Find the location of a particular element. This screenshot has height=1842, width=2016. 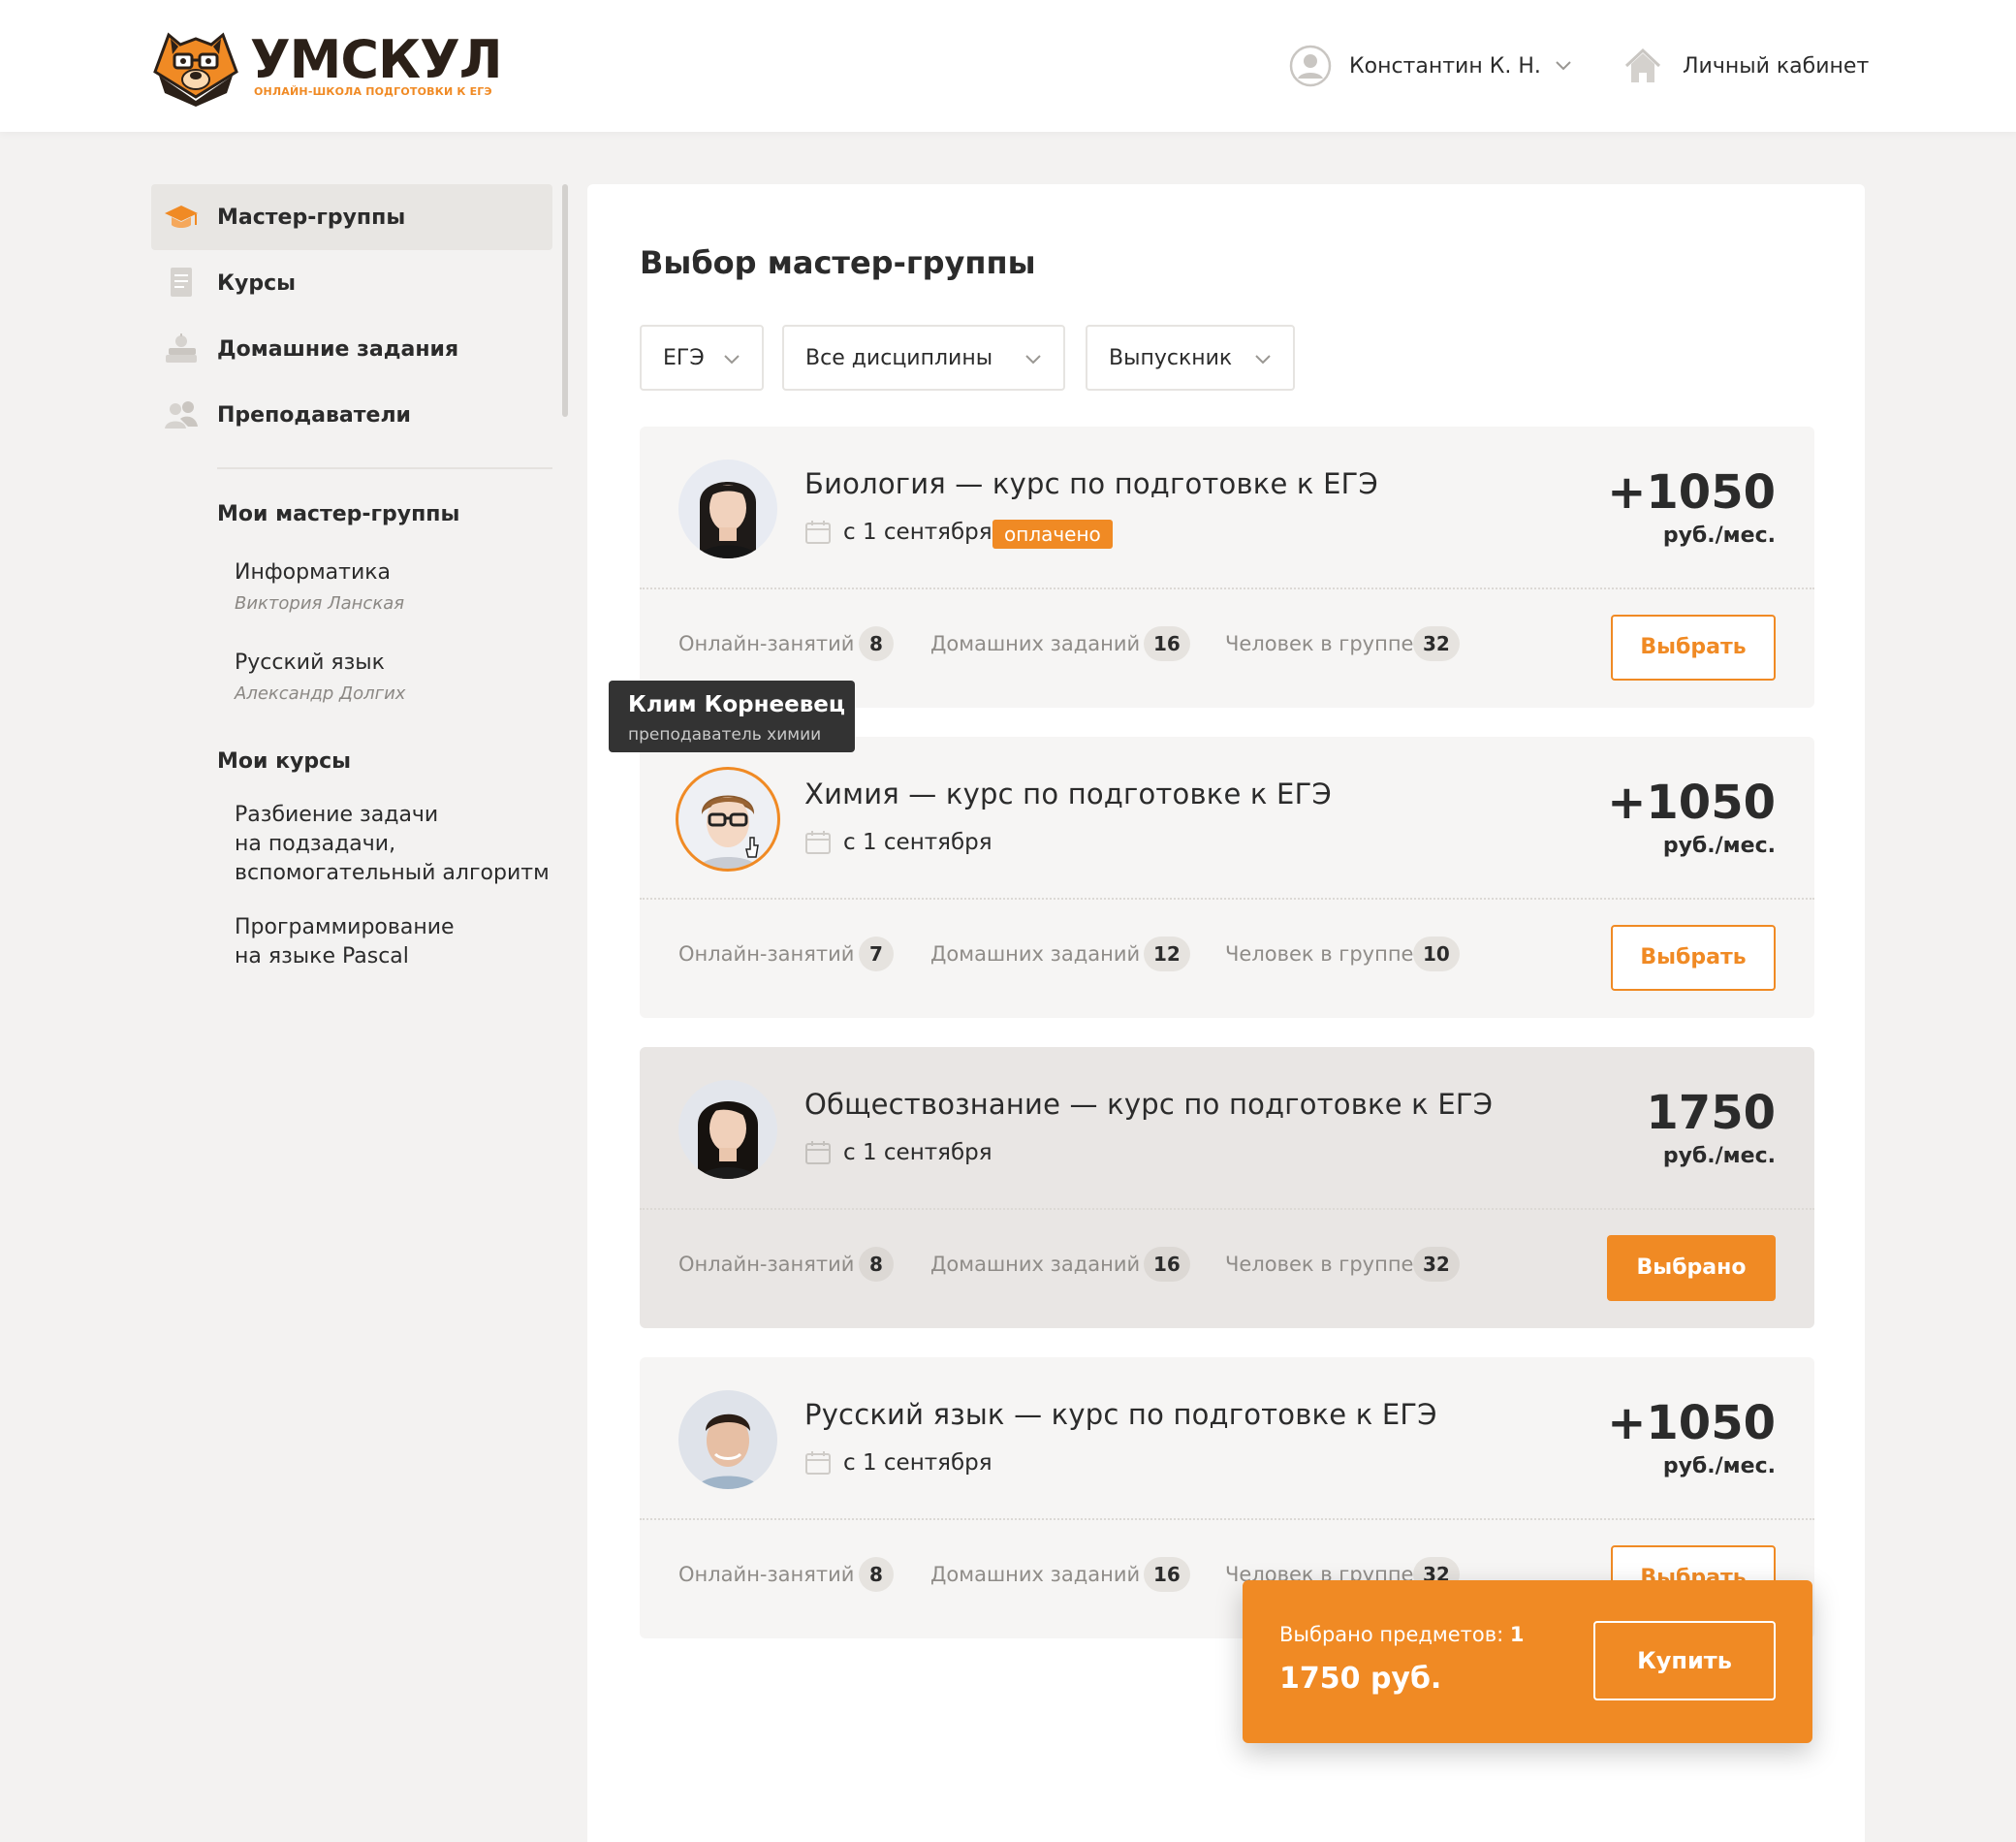

dropdown-label: Все дисциплины is located at coordinates (899, 358).